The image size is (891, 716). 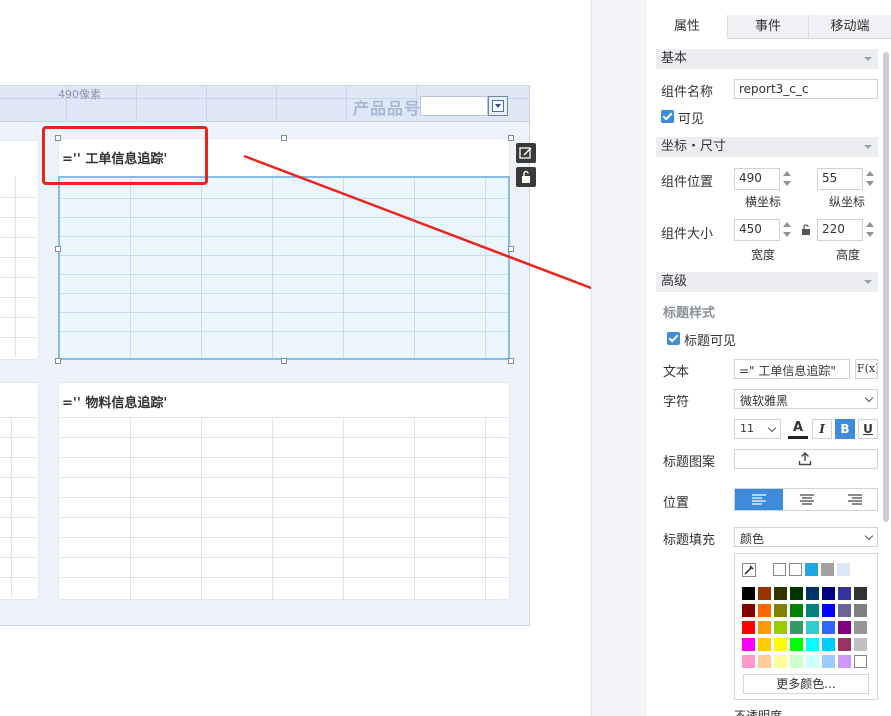 I want to click on italic-button: I, so click(x=822, y=429).